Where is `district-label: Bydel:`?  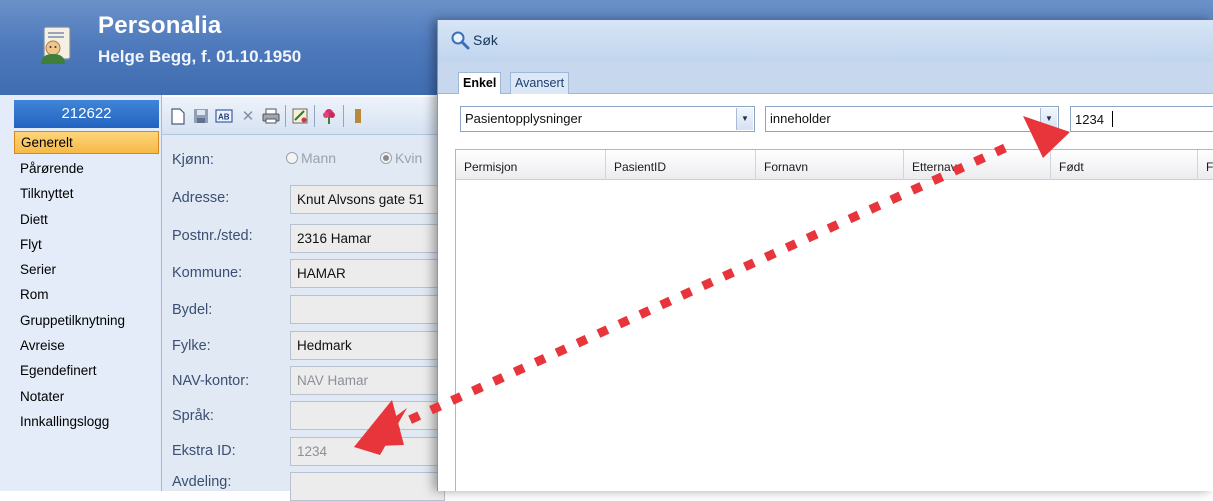
district-label: Bydel: is located at coordinates (192, 310).